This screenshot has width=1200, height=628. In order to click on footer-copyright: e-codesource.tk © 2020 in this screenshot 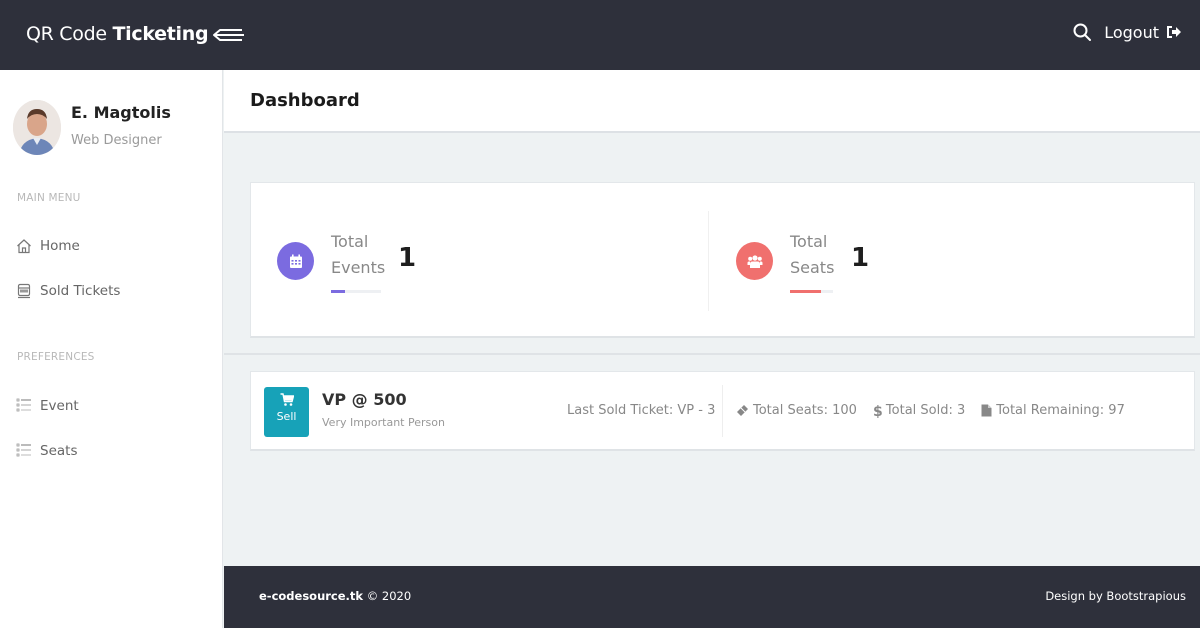, I will do `click(335, 596)`.